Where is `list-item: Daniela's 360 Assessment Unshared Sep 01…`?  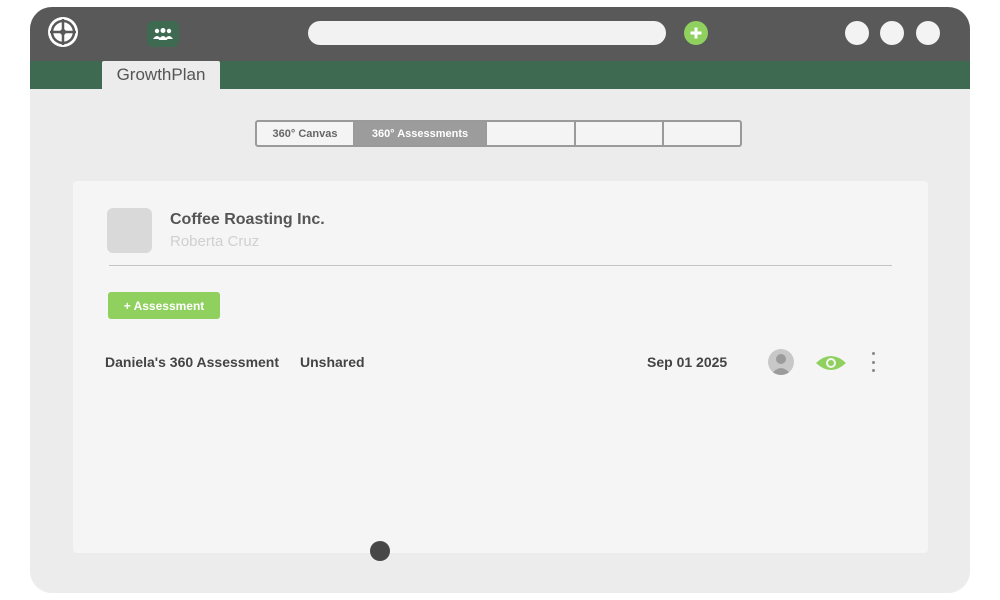 list-item: Daniela's 360 Assessment Unshared Sep 01… is located at coordinates (500, 362).